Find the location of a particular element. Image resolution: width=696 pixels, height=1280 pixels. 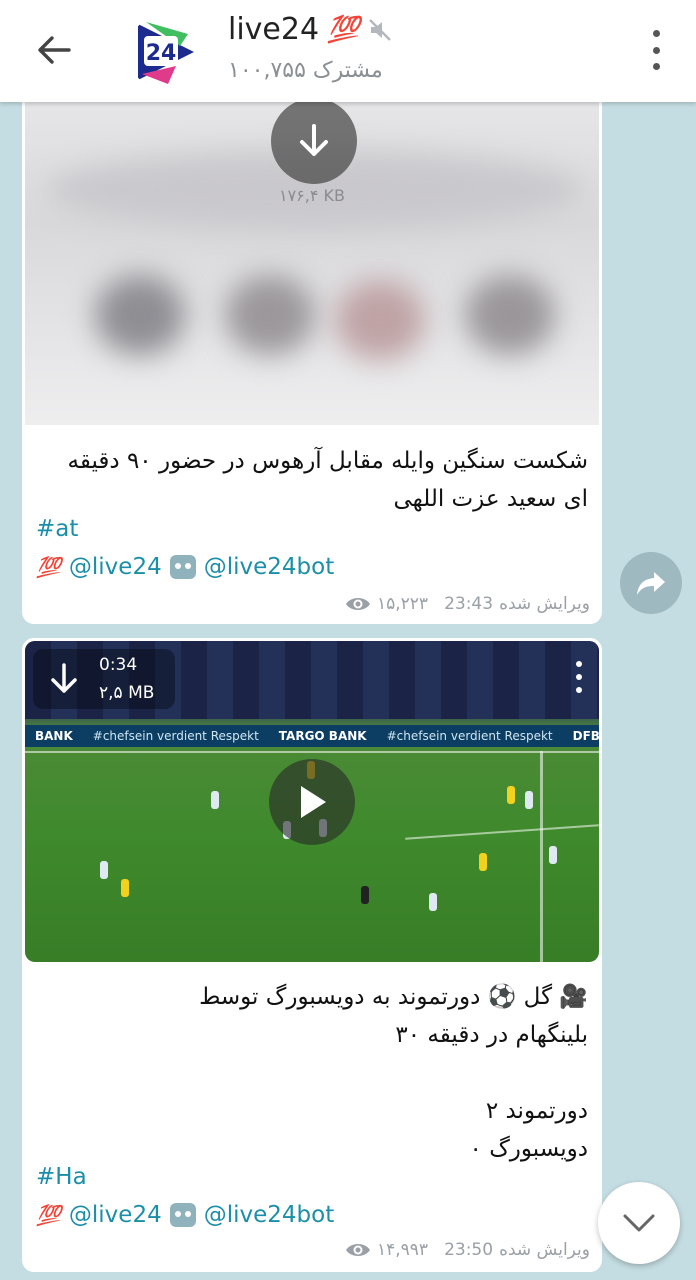

more-options-button is located at coordinates (656, 50).